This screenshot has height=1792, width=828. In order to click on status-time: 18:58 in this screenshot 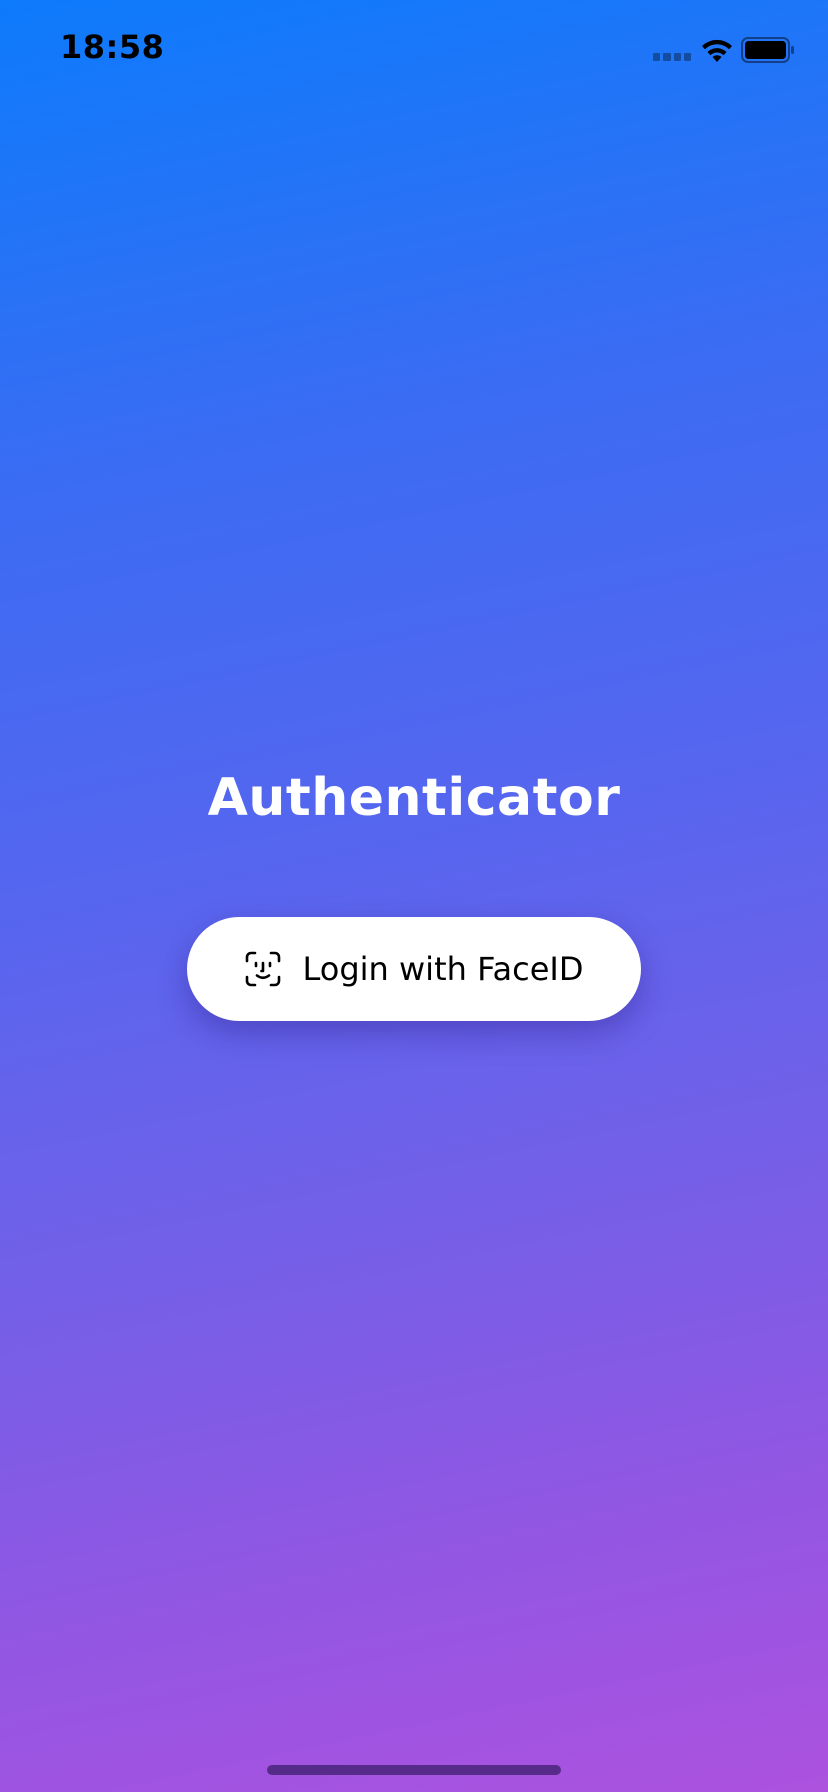, I will do `click(112, 47)`.